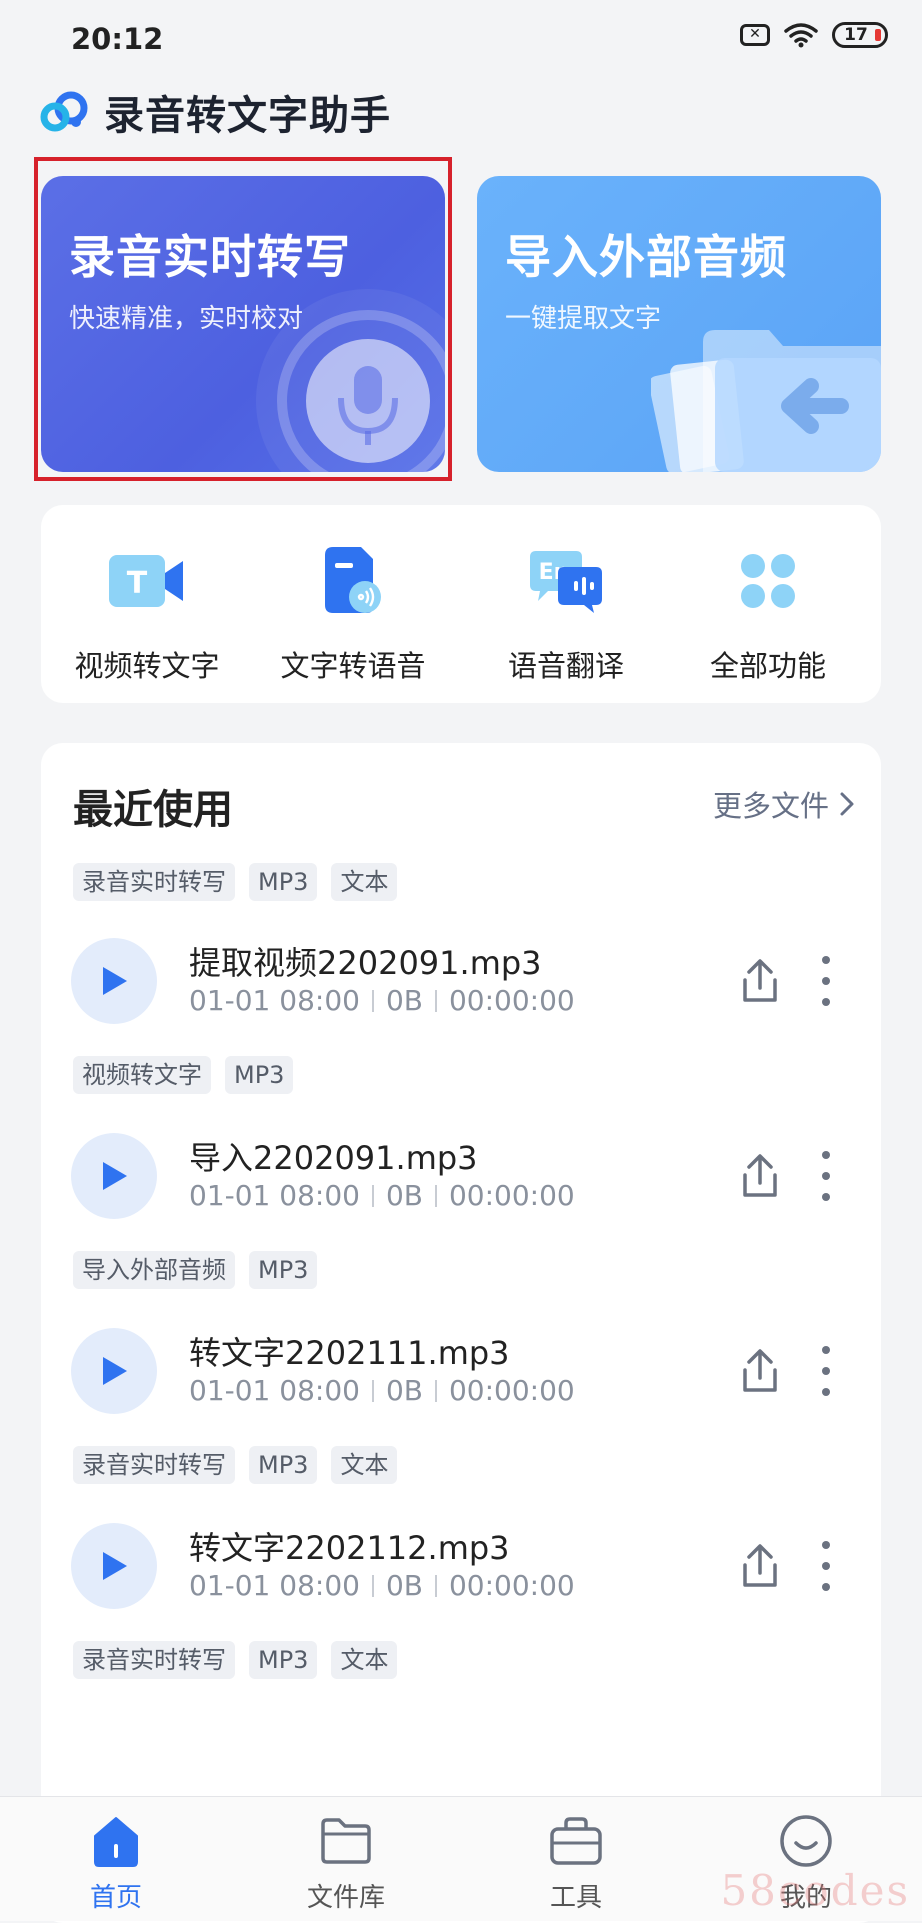 Image resolution: width=922 pixels, height=1923 pixels. Describe the element at coordinates (679, 324) in the screenshot. I see `import-audio-card: 导入外部音频 一键提取文字` at that location.